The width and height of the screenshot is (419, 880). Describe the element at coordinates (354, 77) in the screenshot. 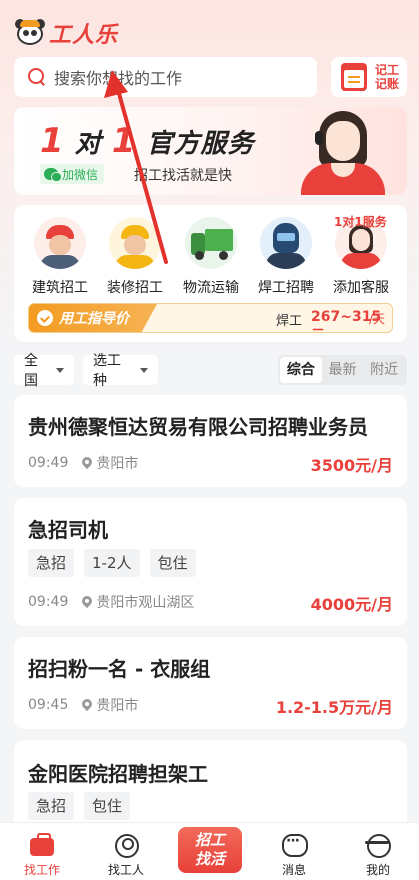

I see `calendar-icon` at that location.